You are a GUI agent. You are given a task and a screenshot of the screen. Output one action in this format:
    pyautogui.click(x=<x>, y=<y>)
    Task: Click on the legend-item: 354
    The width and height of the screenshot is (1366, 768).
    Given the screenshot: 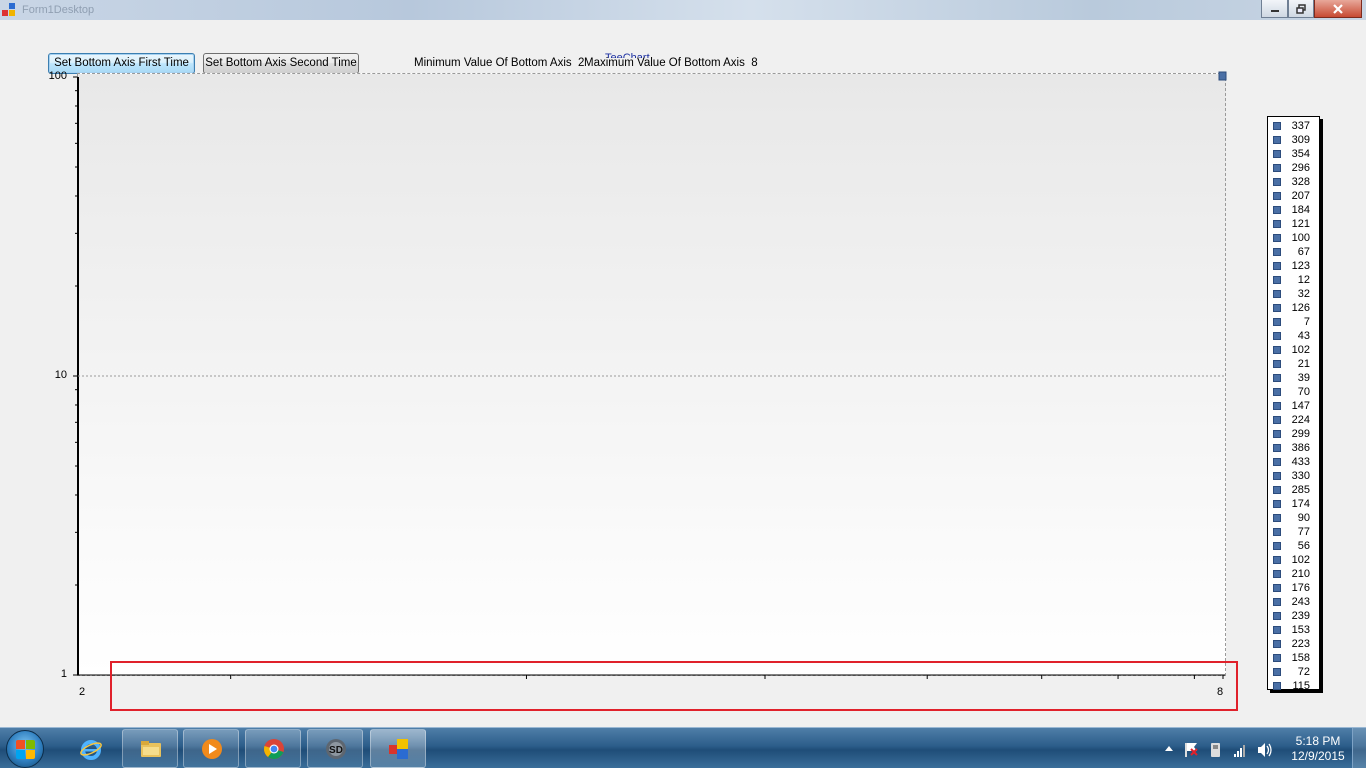 What is the action you would take?
    pyautogui.click(x=1293, y=154)
    